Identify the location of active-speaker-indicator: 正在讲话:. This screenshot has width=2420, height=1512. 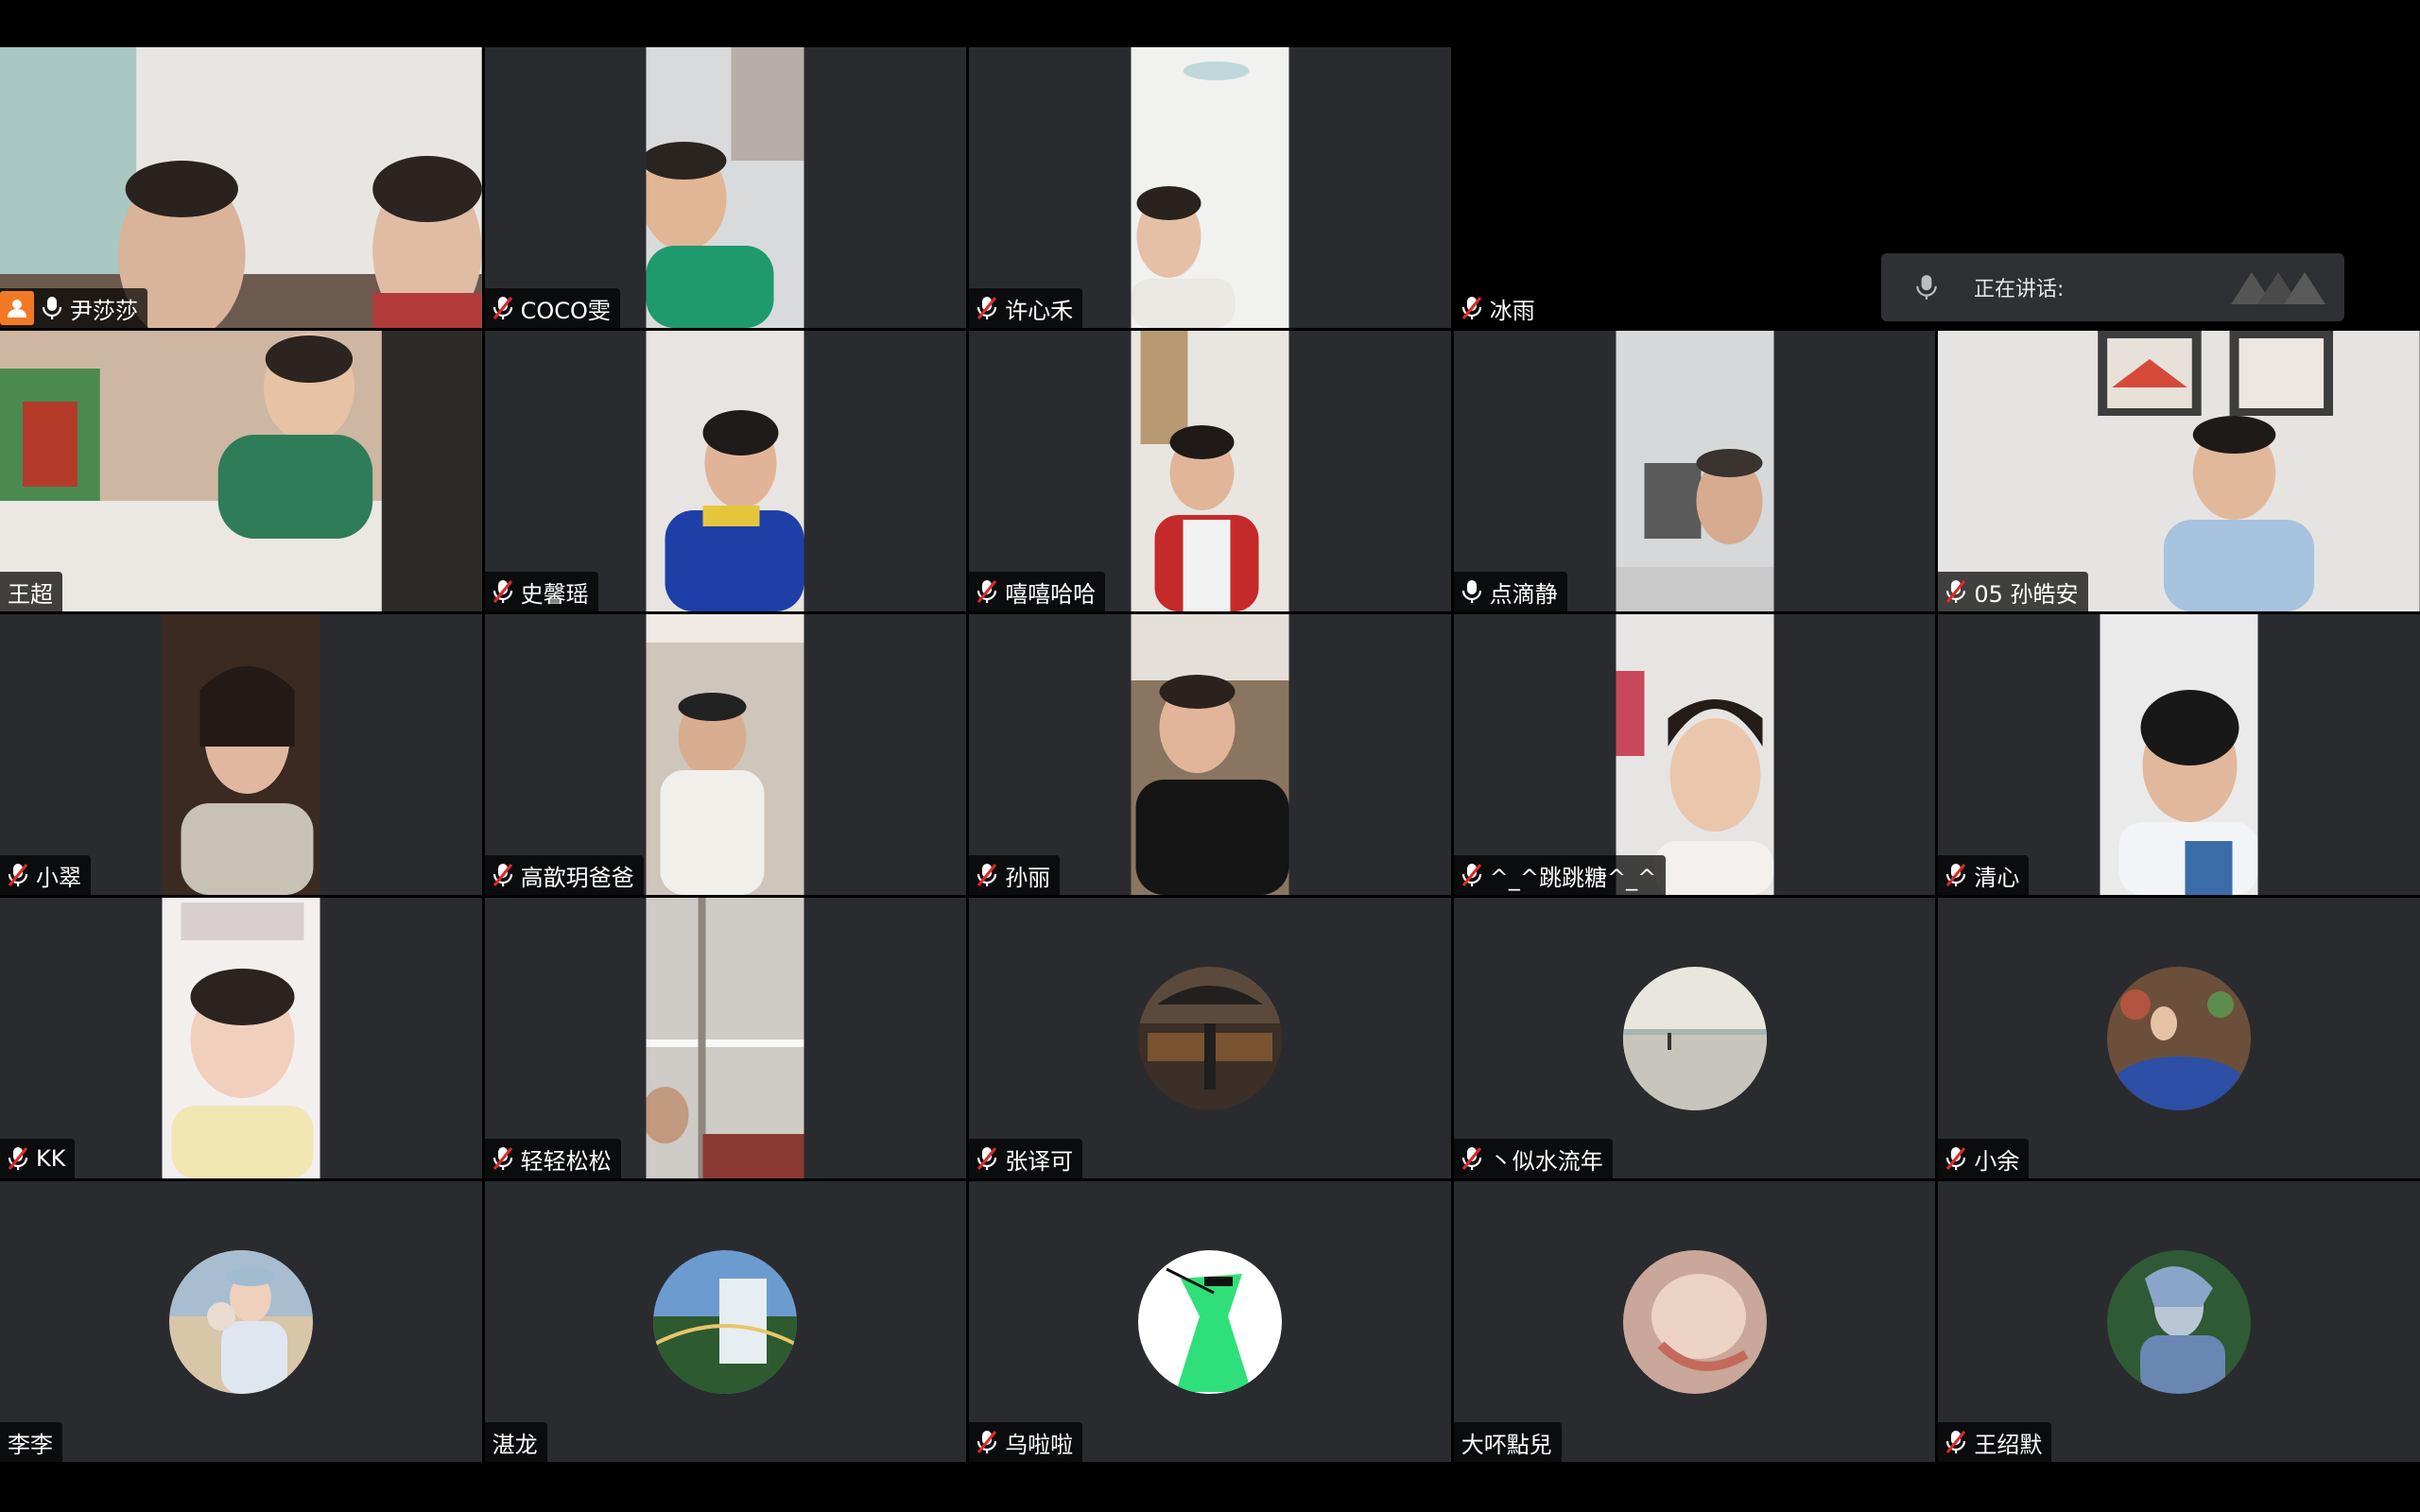
(2112, 287).